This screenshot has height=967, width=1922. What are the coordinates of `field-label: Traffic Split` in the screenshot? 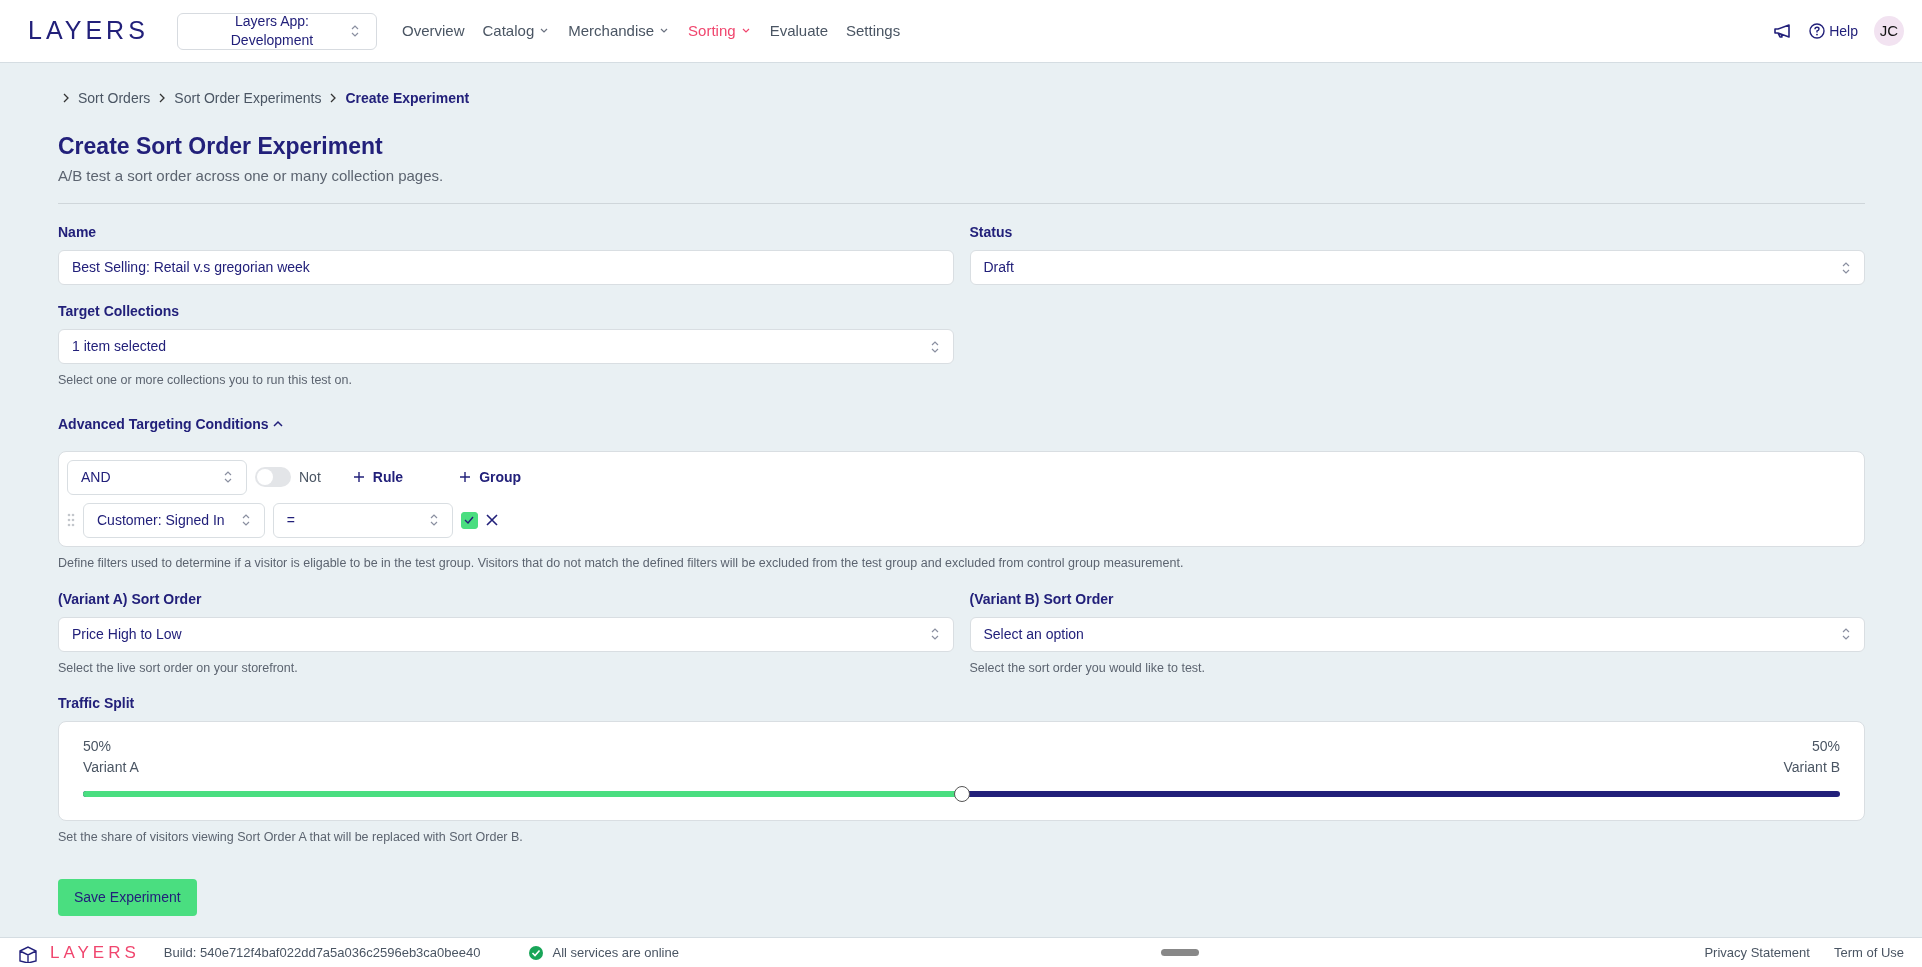 It's located at (97, 704).